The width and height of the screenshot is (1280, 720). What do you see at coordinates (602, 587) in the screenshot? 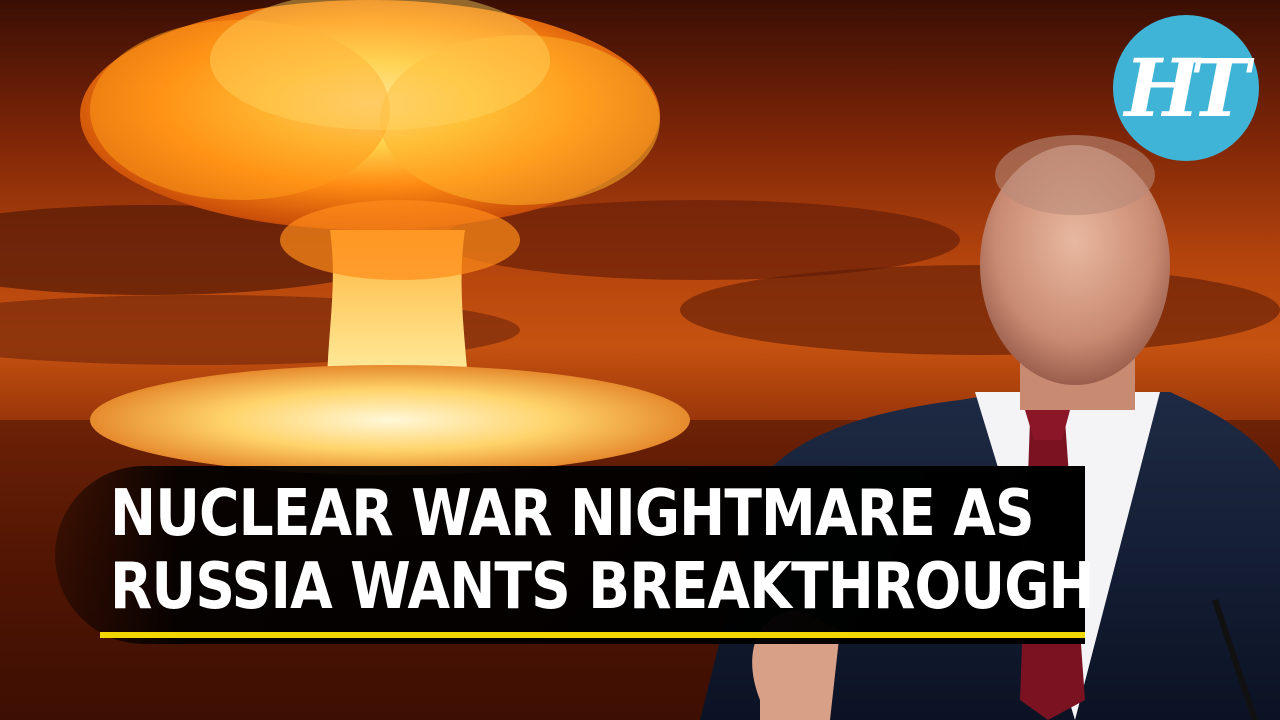
I see `headline-line-2: RUSSIA WANTS BREAKTHROUGH` at bounding box center [602, 587].